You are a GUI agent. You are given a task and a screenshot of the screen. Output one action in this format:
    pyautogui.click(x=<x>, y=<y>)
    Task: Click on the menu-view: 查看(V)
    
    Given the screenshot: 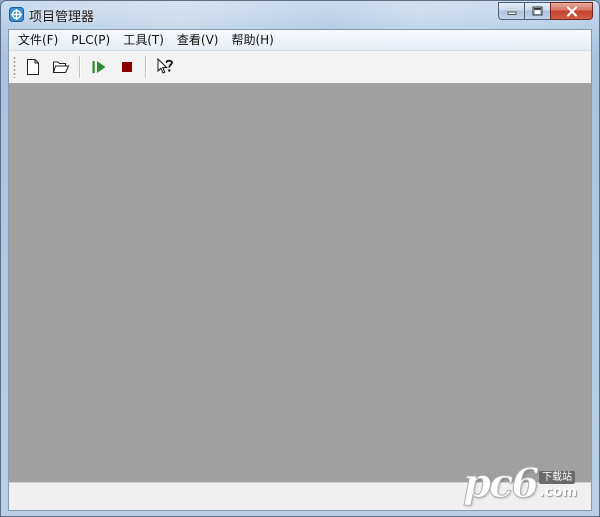 What is the action you would take?
    pyautogui.click(x=198, y=40)
    